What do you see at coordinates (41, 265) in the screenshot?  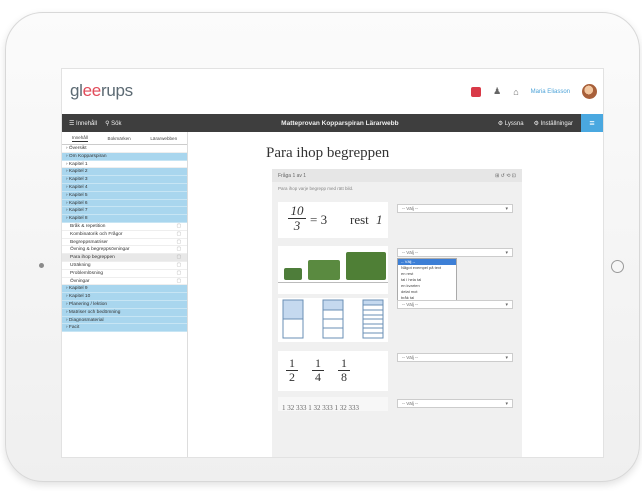 I see `camera-icon` at bounding box center [41, 265].